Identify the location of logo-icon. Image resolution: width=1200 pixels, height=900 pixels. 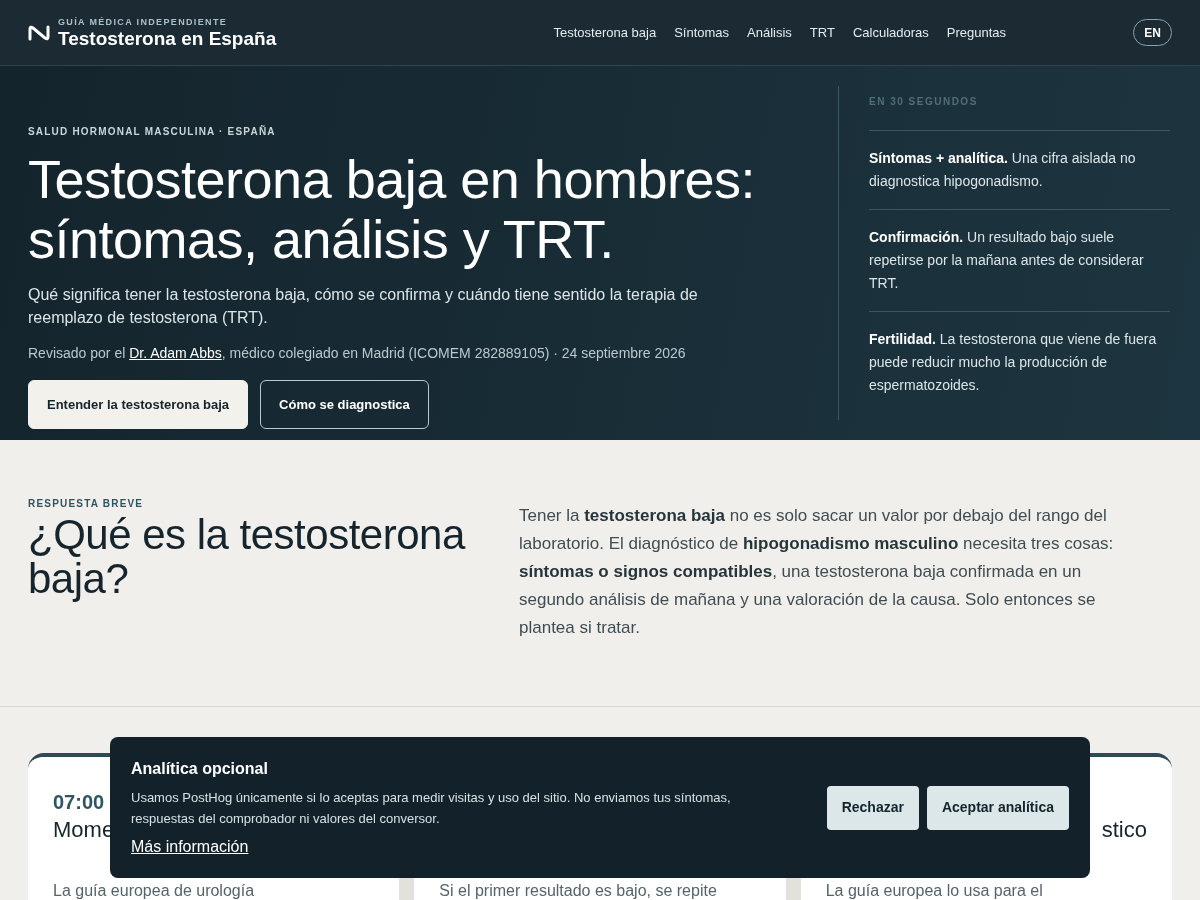
(39, 32).